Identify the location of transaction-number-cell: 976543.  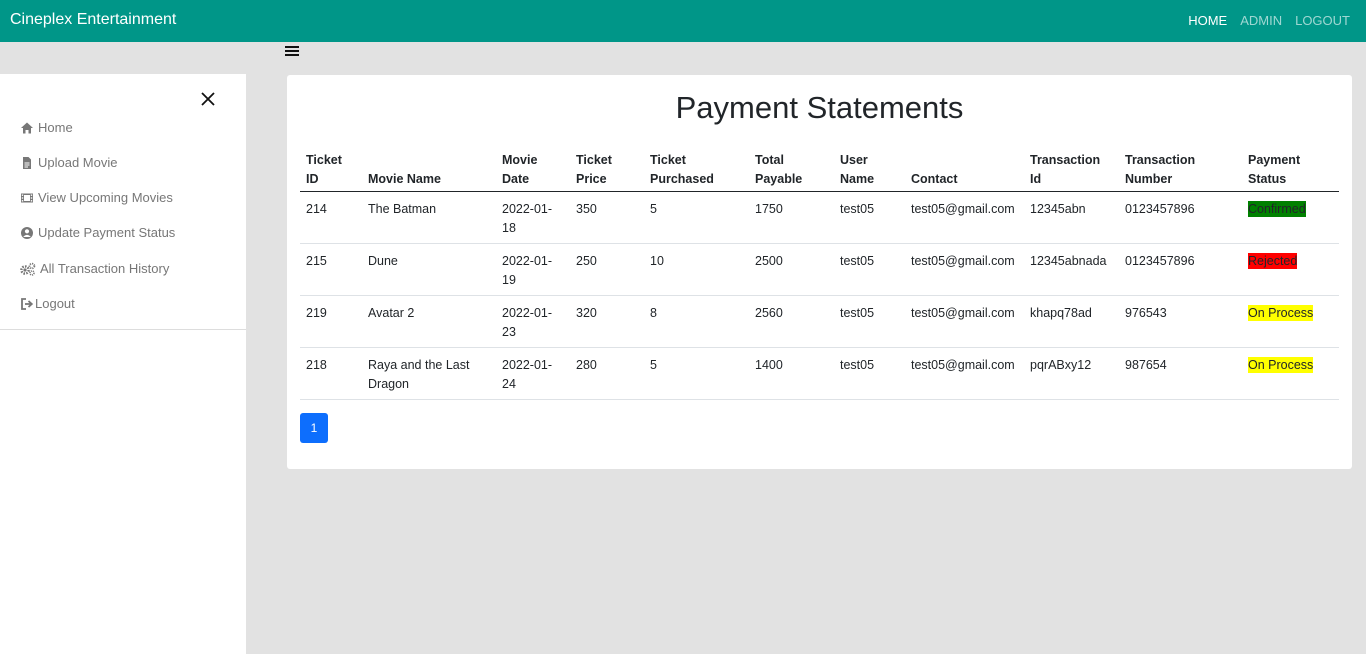
(1180, 321).